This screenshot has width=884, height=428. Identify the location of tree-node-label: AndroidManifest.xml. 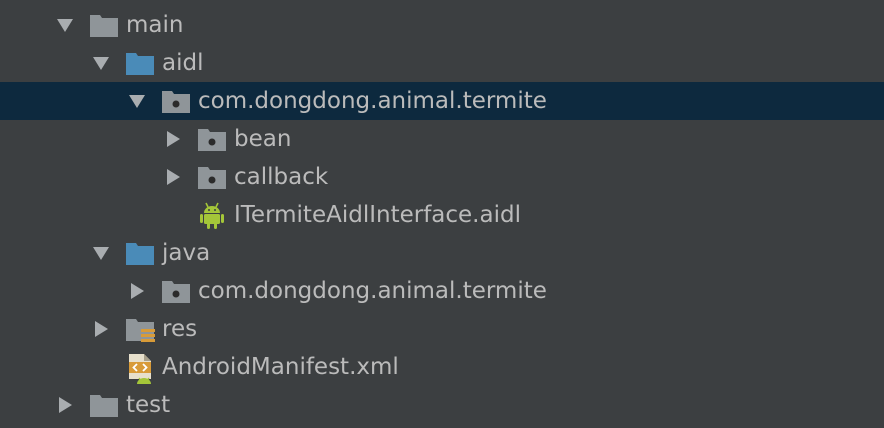
(280, 367).